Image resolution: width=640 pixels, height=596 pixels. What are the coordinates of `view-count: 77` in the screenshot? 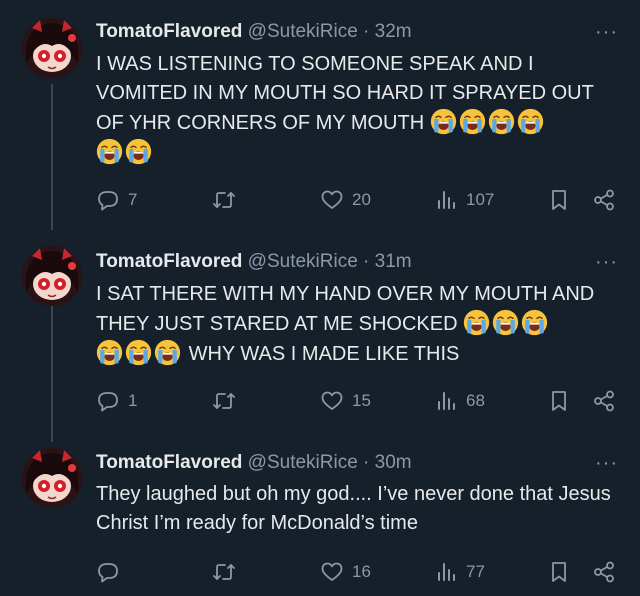 It's located at (475, 571).